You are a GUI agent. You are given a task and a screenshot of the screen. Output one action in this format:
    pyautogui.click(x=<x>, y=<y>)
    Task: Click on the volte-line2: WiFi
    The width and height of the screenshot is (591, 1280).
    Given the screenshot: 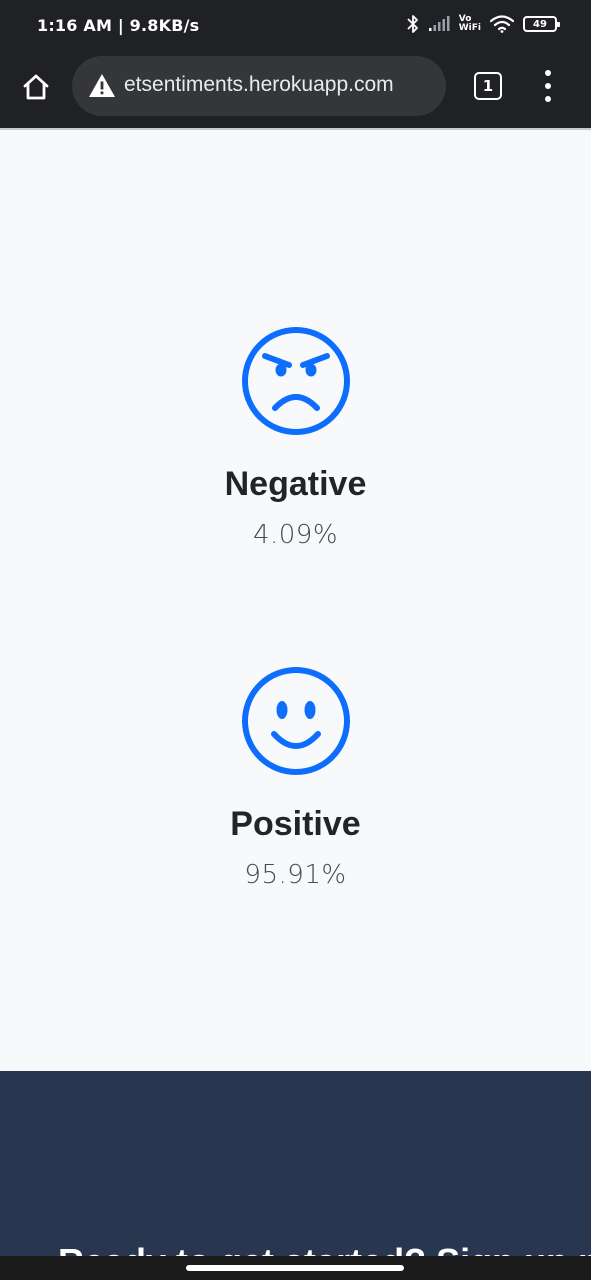 What is the action you would take?
    pyautogui.click(x=469, y=28)
    